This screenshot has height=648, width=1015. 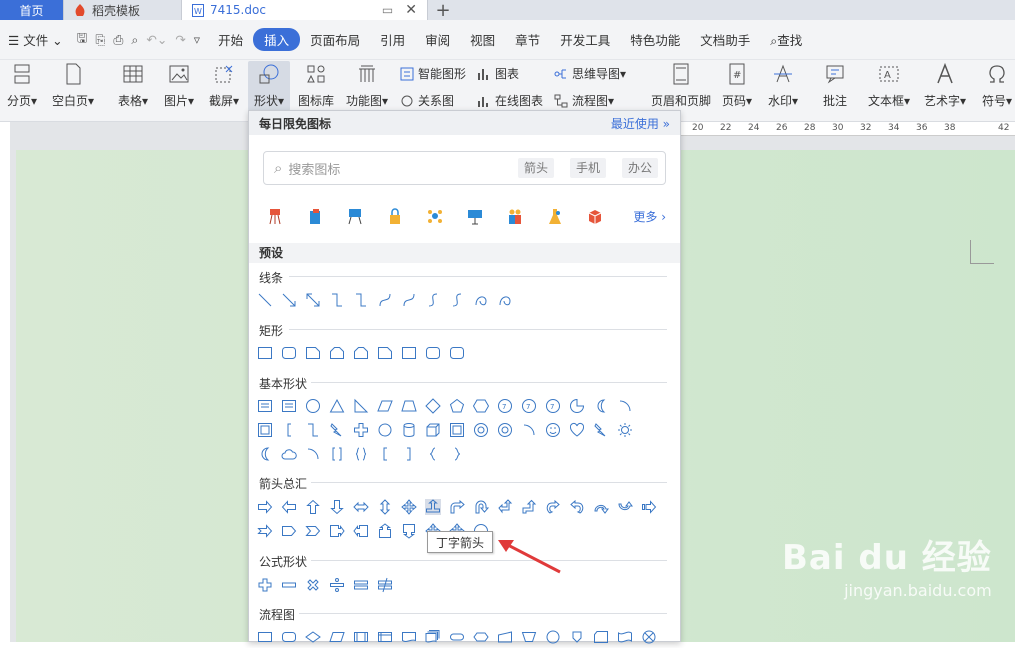 I want to click on search-tag-office: 办公, so click(x=640, y=168).